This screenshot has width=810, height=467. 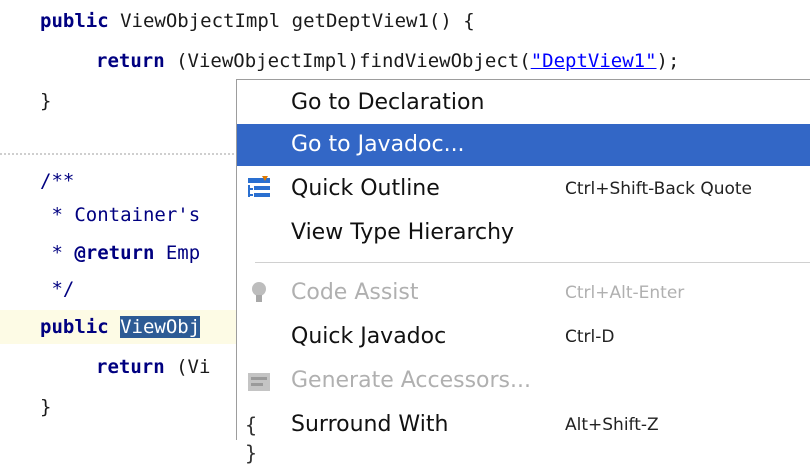 What do you see at coordinates (625, 293) in the screenshot?
I see `menu-item-shortcut: Ctrl+Alt-Enter` at bounding box center [625, 293].